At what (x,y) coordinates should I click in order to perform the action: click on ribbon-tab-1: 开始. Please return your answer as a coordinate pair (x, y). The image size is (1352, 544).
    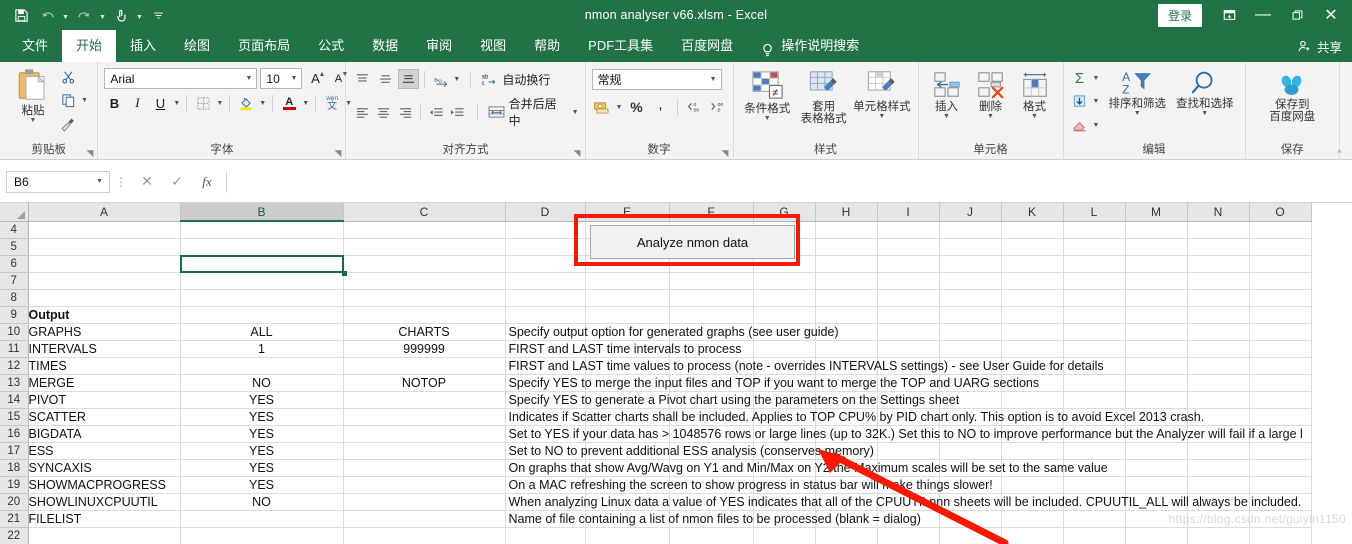
    Looking at the image, I should click on (89, 46).